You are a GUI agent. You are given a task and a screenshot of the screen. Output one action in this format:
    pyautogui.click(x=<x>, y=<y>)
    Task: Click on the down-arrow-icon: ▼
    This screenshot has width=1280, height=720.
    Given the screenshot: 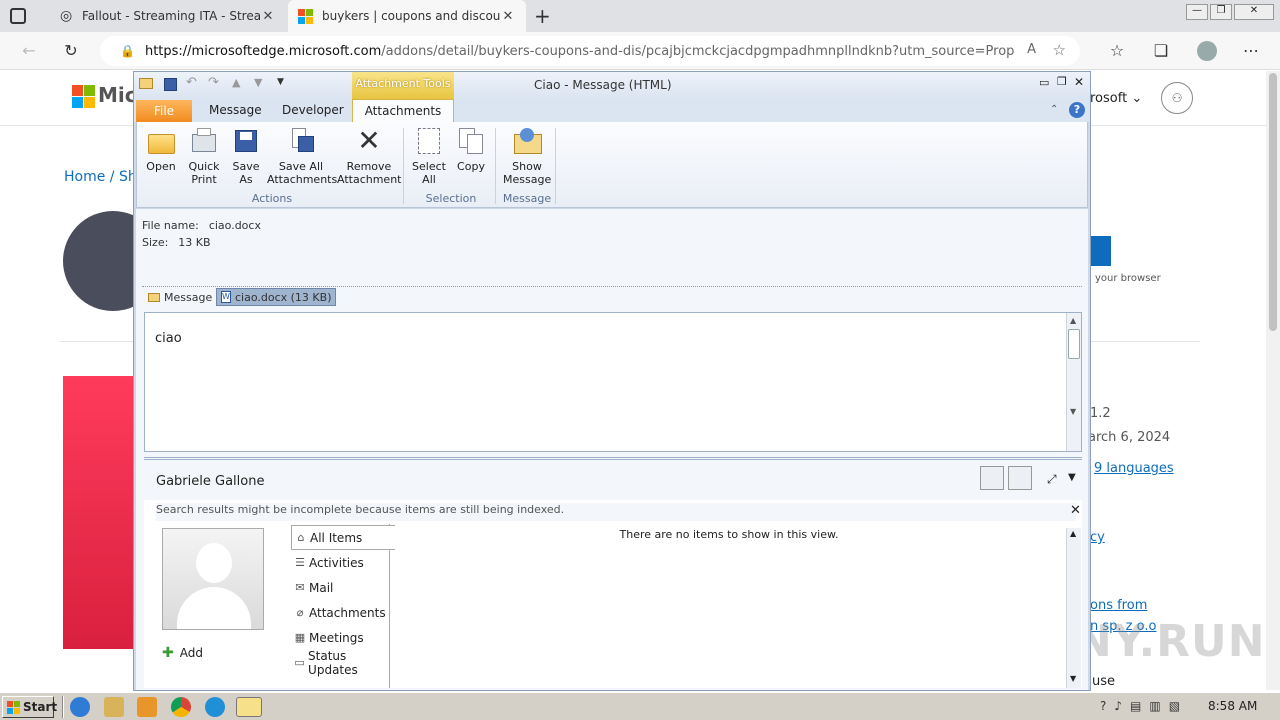 What is the action you would take?
    pyautogui.click(x=258, y=82)
    